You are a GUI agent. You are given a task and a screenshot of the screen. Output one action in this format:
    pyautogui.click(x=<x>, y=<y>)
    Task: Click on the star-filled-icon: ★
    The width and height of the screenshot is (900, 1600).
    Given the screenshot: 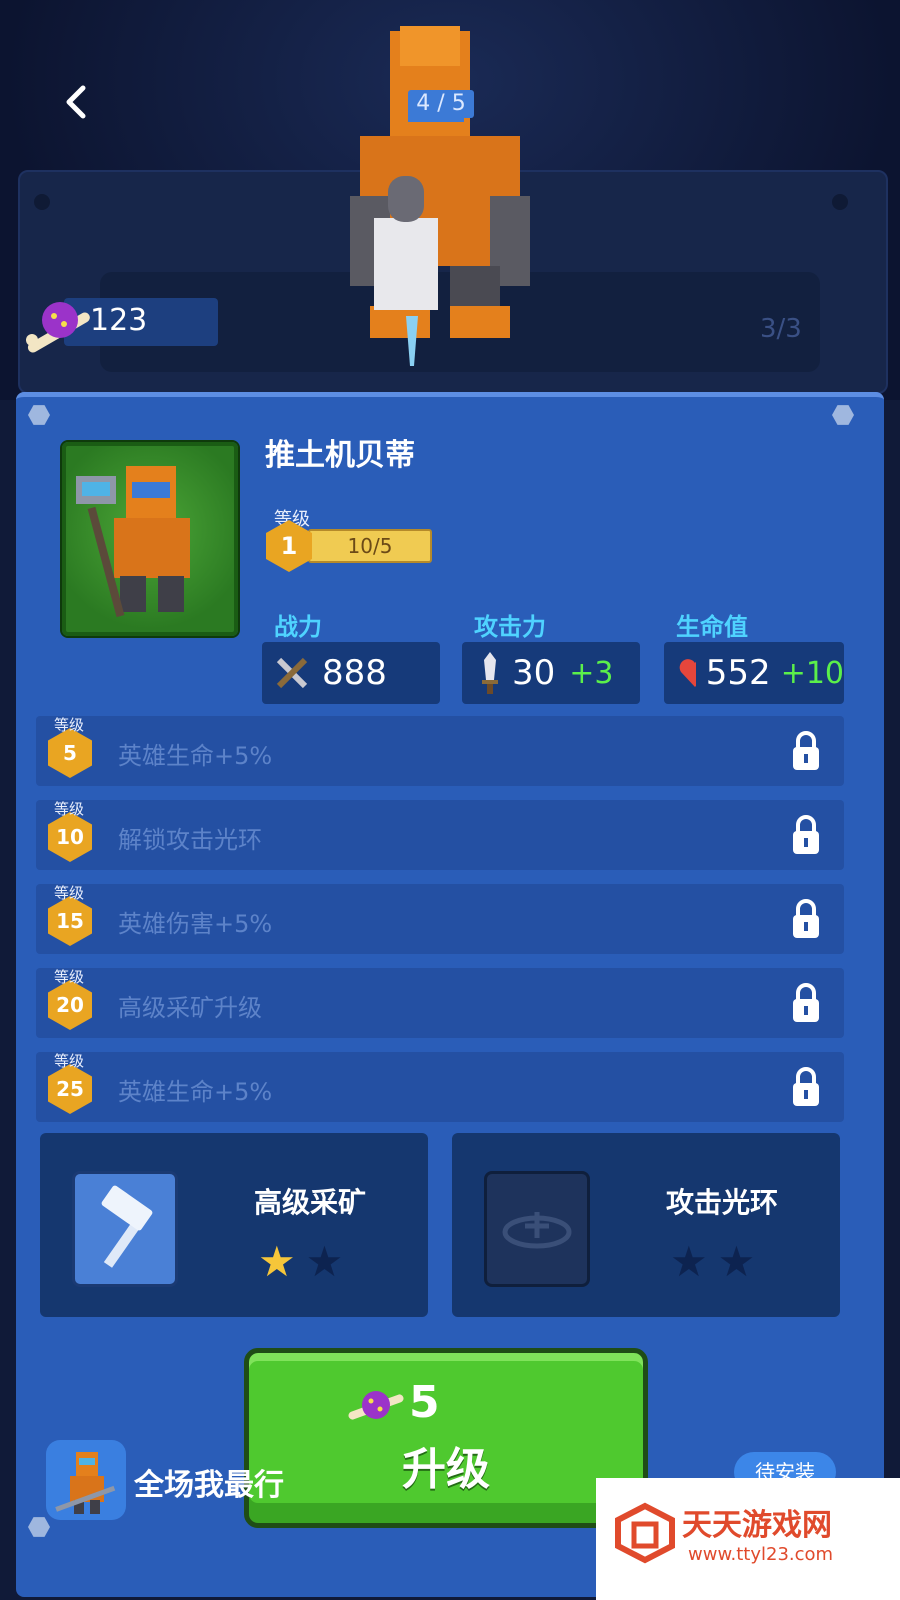 What is the action you would take?
    pyautogui.click(x=277, y=1261)
    